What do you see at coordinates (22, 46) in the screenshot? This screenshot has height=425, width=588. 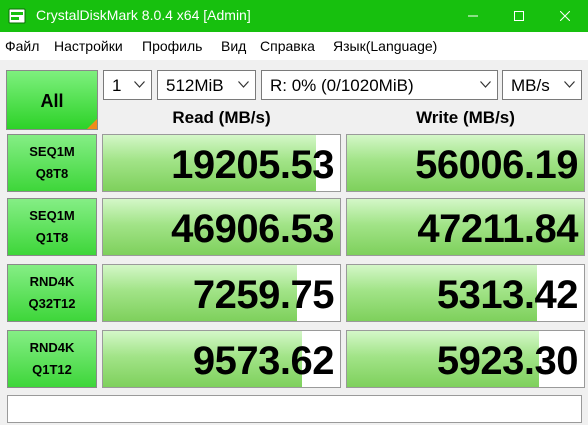 I see `menu-file: Файл` at bounding box center [22, 46].